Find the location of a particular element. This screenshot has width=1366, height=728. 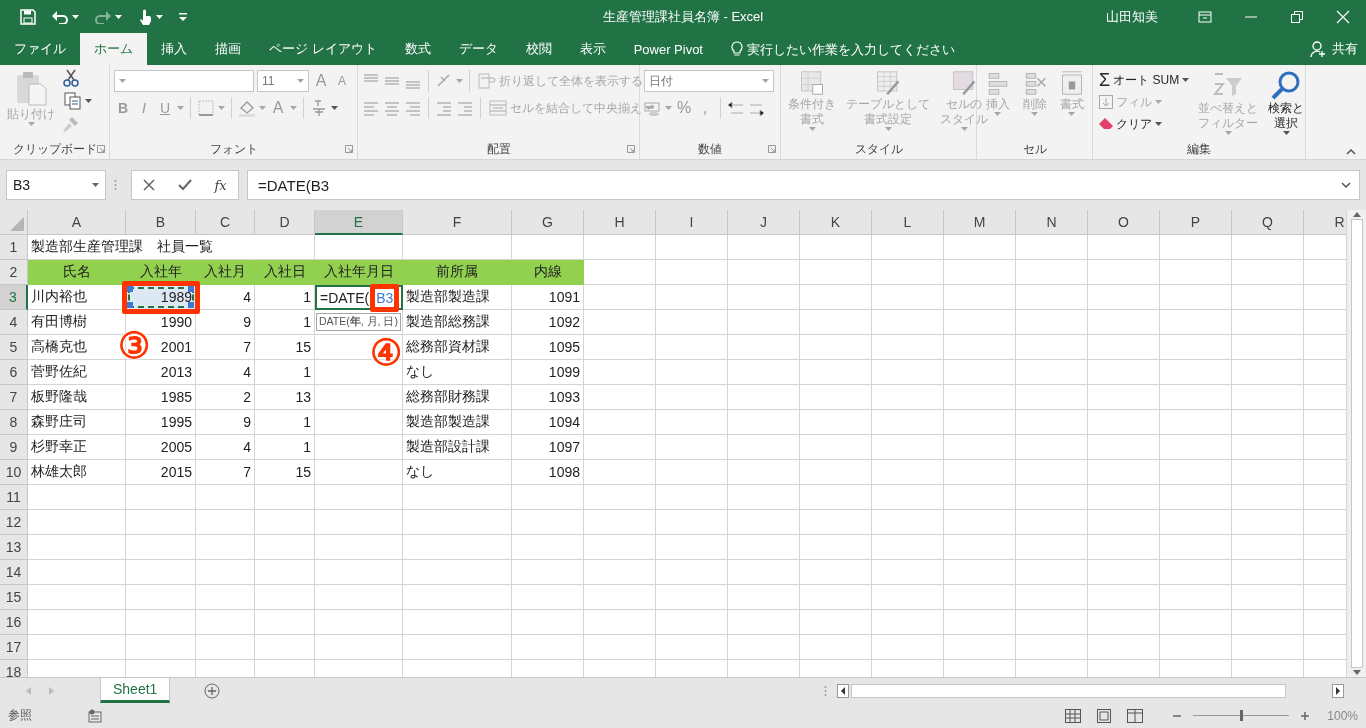

next-sheet-icon is located at coordinates (51, 690).